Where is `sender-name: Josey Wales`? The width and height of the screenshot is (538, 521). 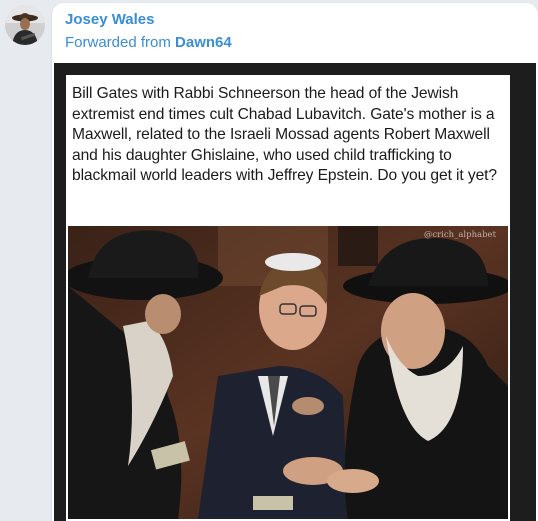
sender-name: Josey Wales is located at coordinates (110, 19).